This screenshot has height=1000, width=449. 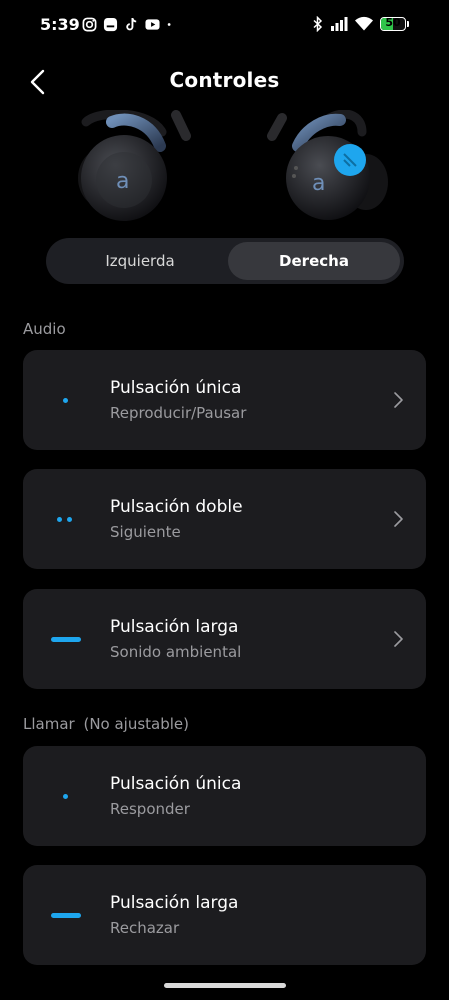 I want to click on bluetooth-icon, so click(x=318, y=24).